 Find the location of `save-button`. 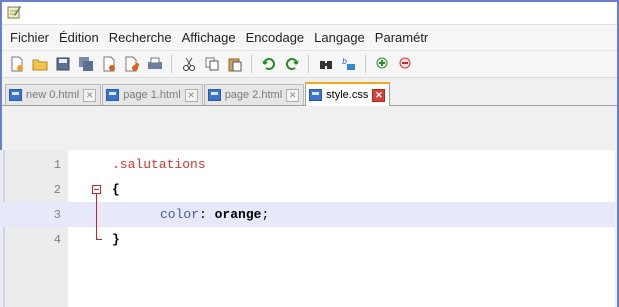

save-button is located at coordinates (62, 64).